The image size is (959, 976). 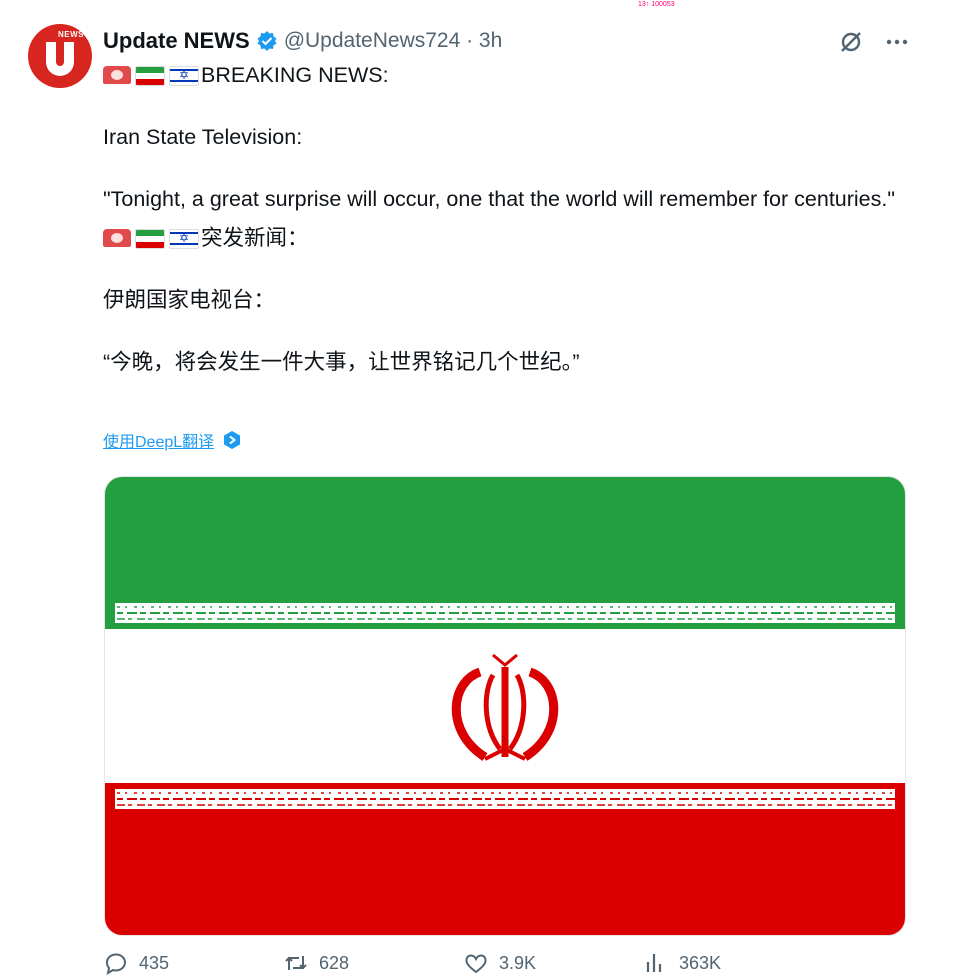 I want to click on retweet-action: 628, so click(x=373, y=963).